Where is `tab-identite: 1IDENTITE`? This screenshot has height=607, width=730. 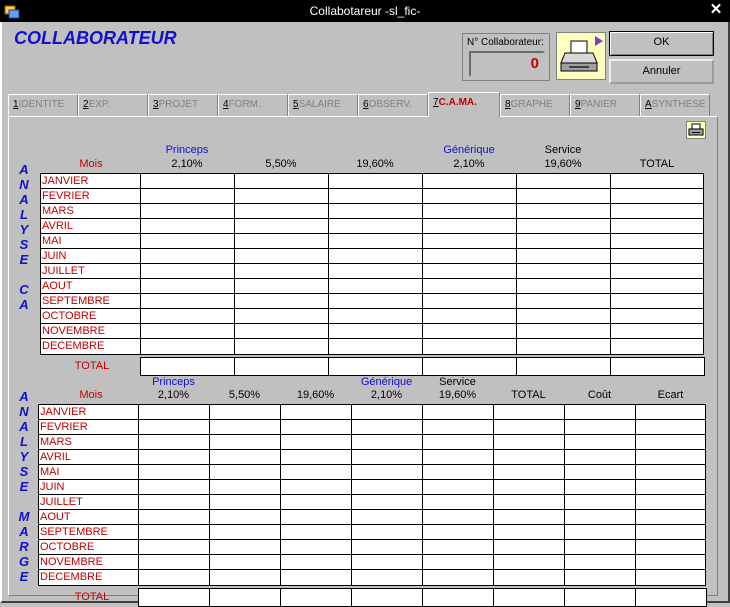
tab-identite: 1IDENTITE is located at coordinates (43, 105).